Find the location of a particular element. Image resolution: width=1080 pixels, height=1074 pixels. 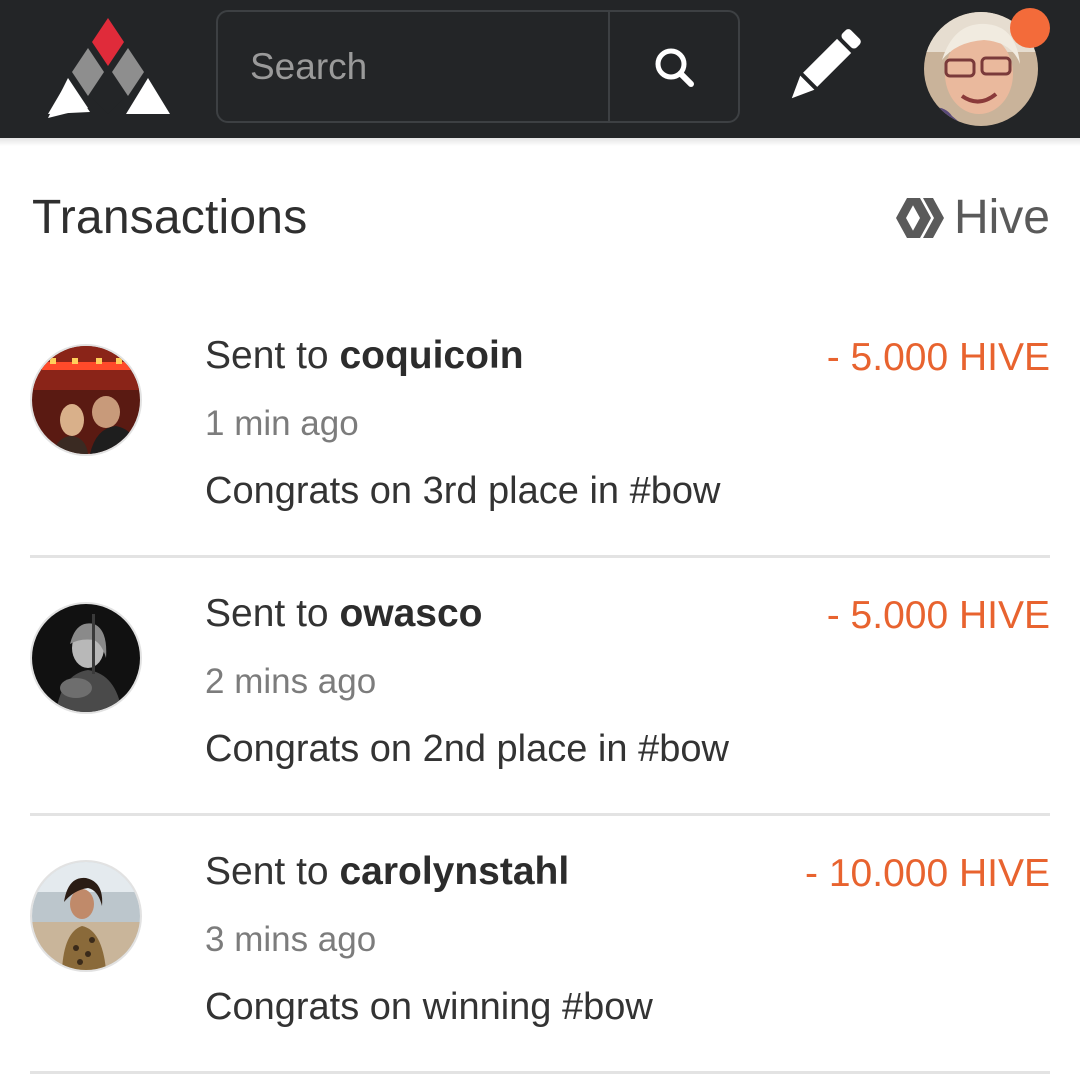

transaction-time: 3 mins ago is located at coordinates (291, 939).